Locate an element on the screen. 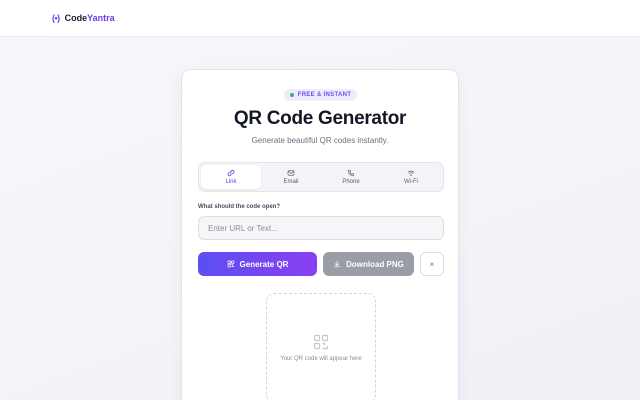 This screenshot has width=640, height=400. qr-preview-area: Your QR code will appear here is located at coordinates (321, 346).